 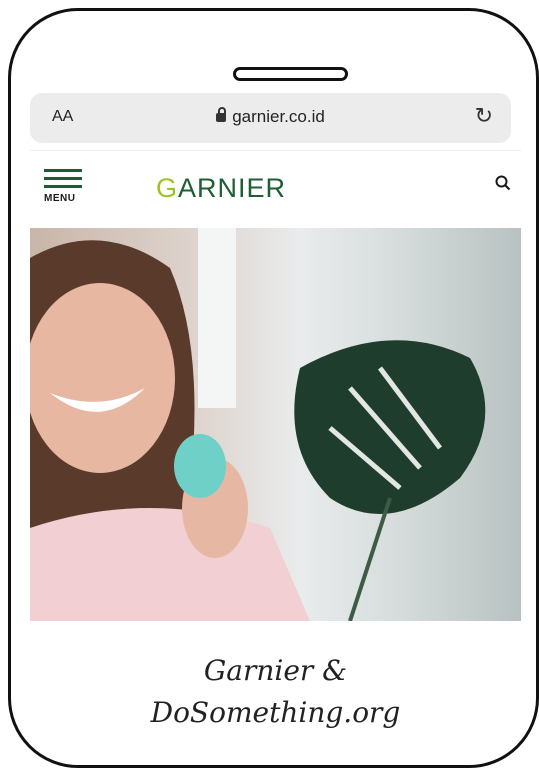 I want to click on url-display: garnier.co.id, so click(x=270, y=117).